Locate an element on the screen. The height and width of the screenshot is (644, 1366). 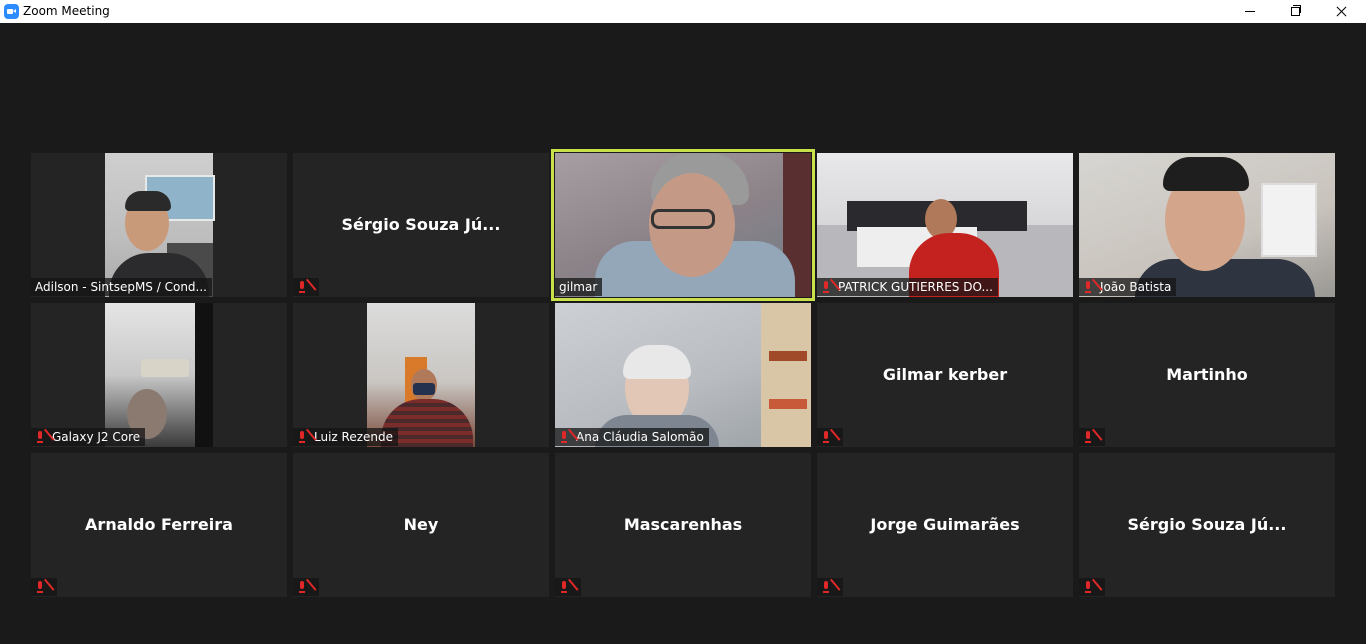
participant-name: Arnaldo Ferreira is located at coordinates (159, 524).